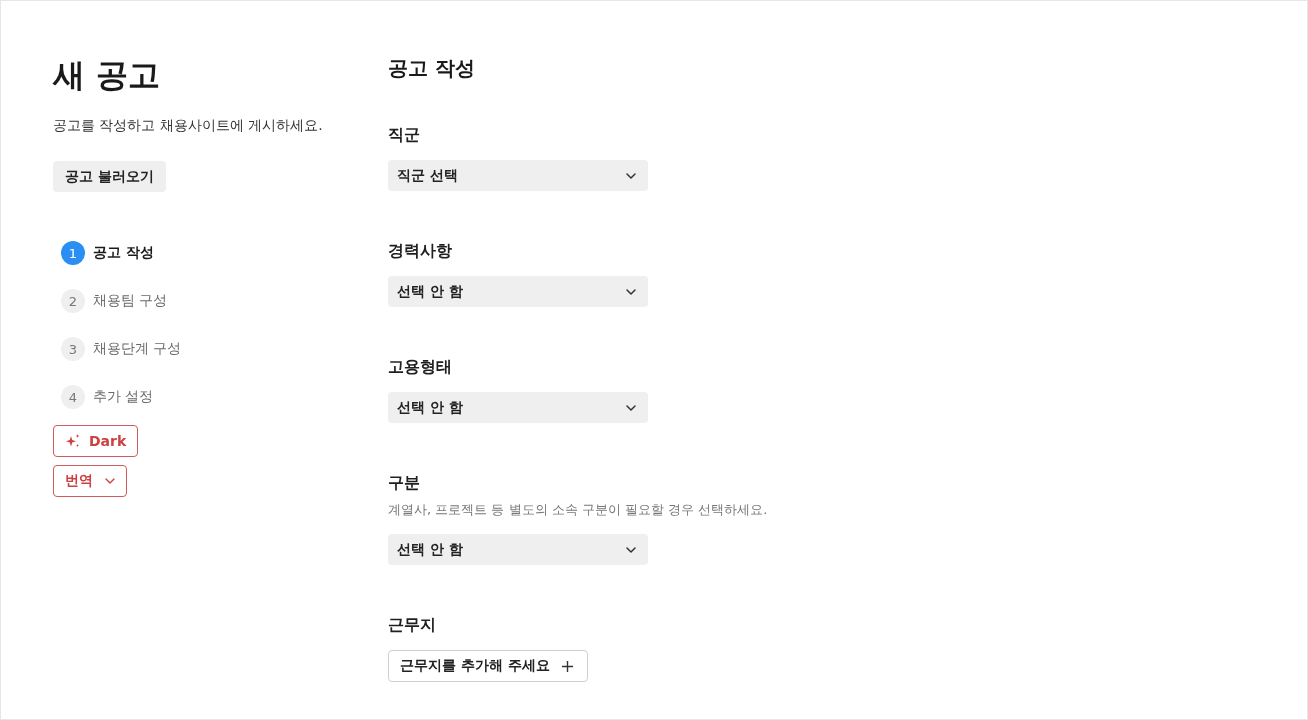 Image resolution: width=1308 pixels, height=720 pixels. I want to click on field-label: 근무지, so click(412, 625).